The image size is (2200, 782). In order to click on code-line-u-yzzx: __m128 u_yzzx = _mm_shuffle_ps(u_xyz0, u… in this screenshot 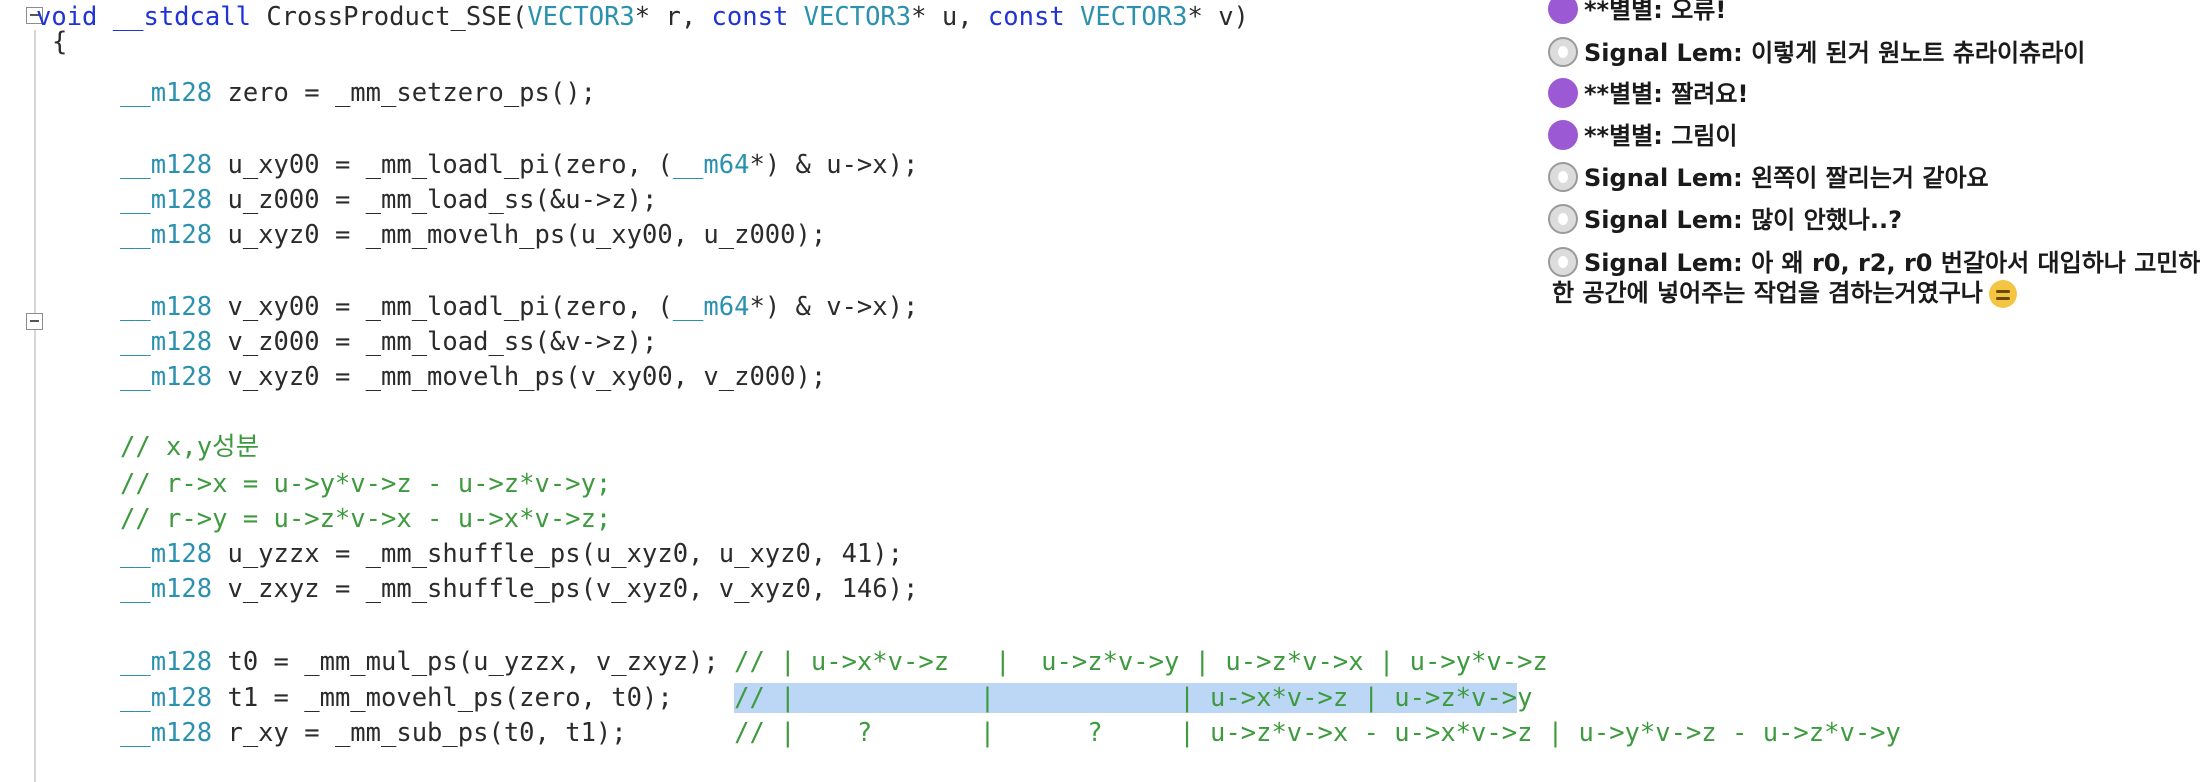, I will do `click(511, 554)`.